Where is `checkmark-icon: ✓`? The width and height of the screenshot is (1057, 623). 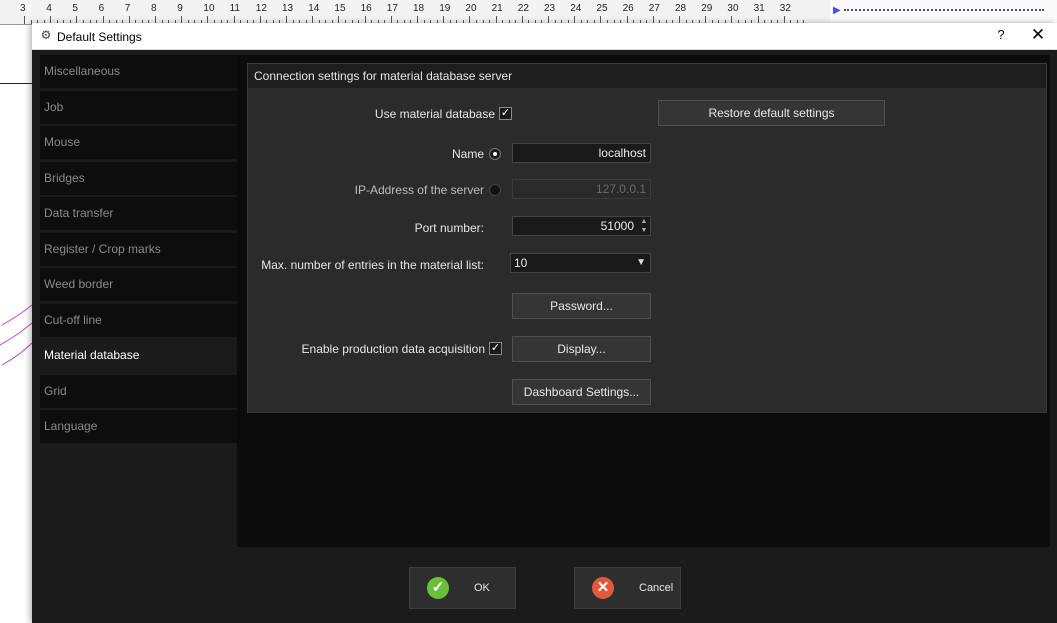
checkmark-icon: ✓ is located at coordinates (438, 588).